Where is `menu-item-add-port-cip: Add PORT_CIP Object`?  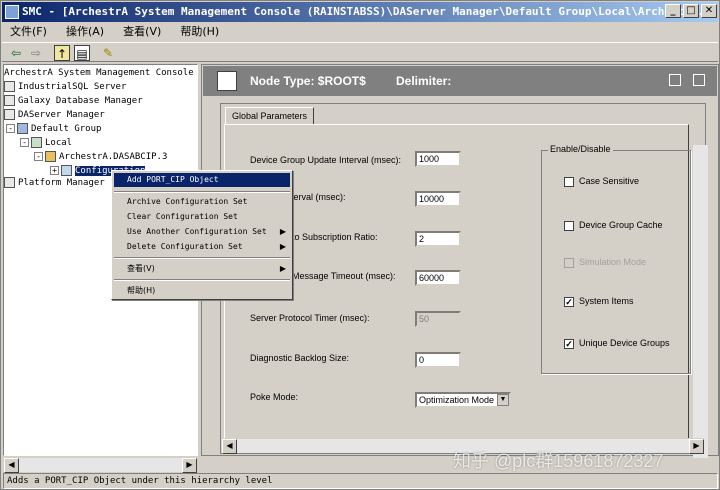 menu-item-add-port-cip: Add PORT_CIP Object is located at coordinates (202, 180).